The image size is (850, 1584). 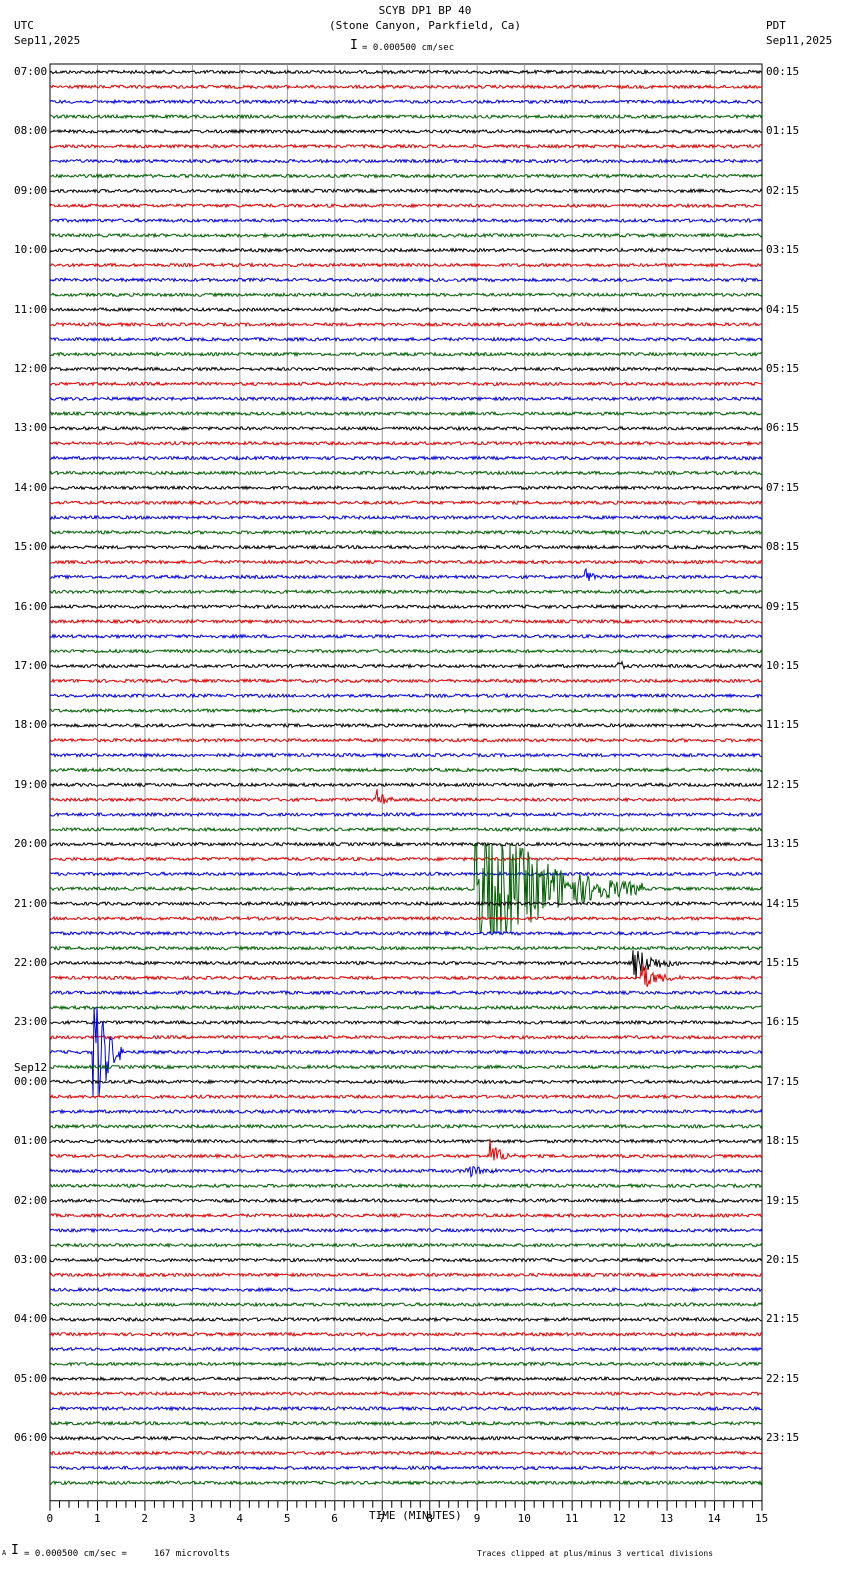 What do you see at coordinates (31, 784) in the screenshot?
I see `left-hour-label: 19:00` at bounding box center [31, 784].